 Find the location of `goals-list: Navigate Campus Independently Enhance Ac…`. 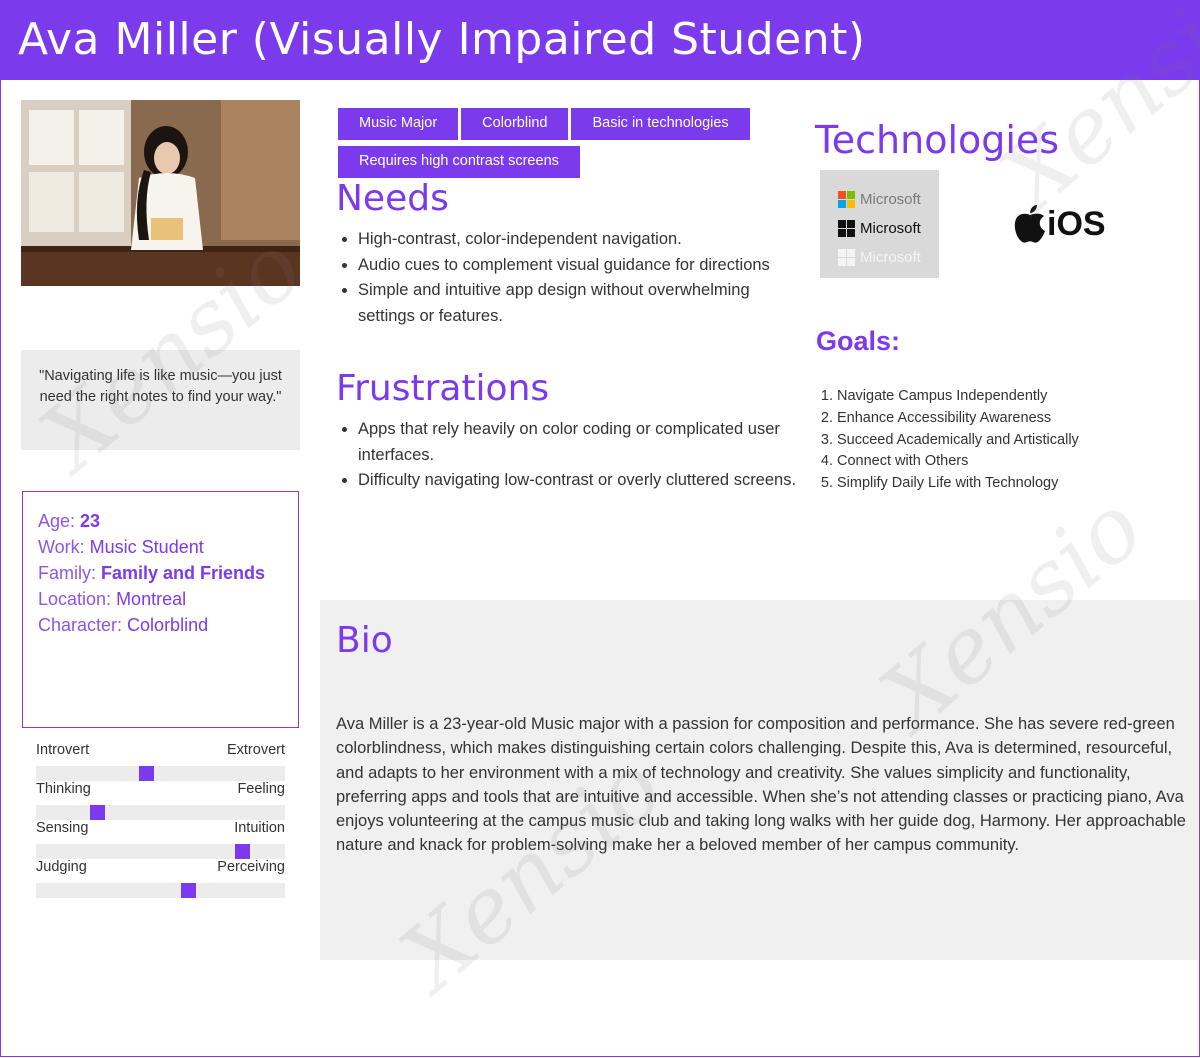

goals-list: Navigate Campus Independently Enhance Ac… is located at coordinates (950, 440).